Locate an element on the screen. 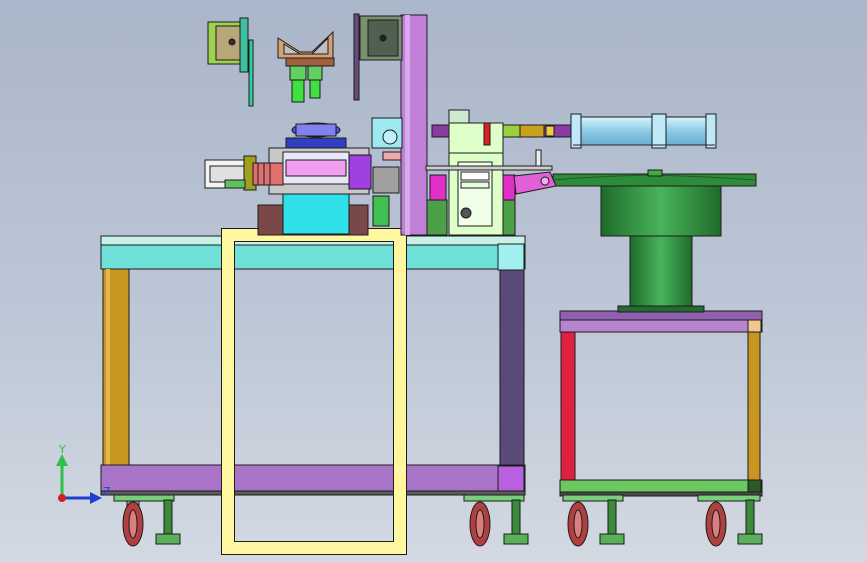 Image resolution: width=867 pixels, height=562 pixels. side-table-right-leg is located at coordinates (754, 406).